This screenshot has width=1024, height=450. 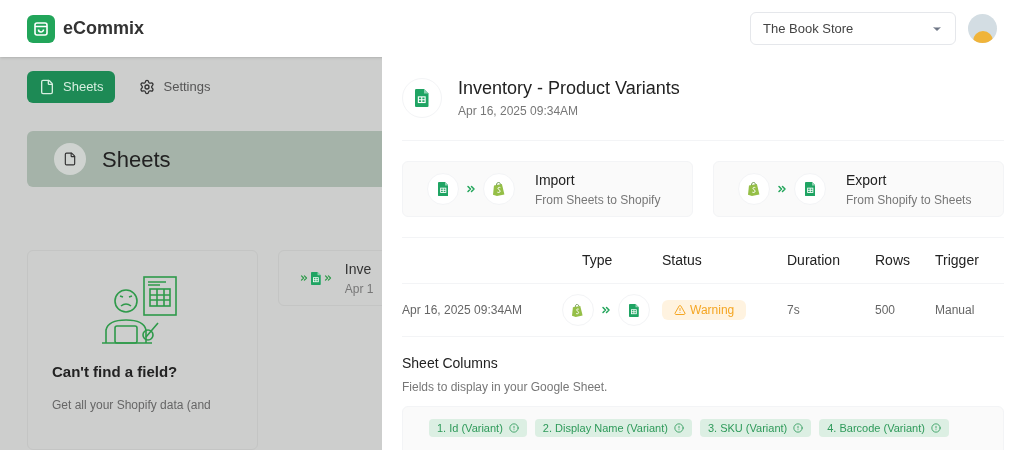 What do you see at coordinates (982, 28) in the screenshot?
I see `avatar` at bounding box center [982, 28].